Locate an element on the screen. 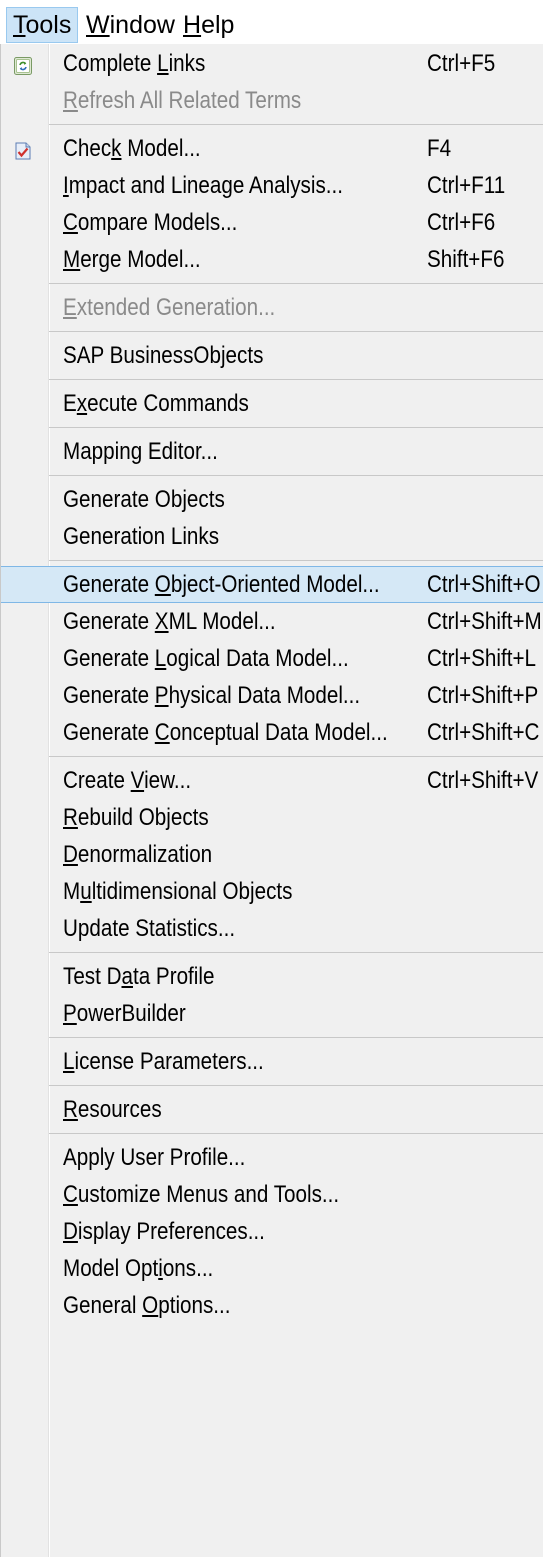 This screenshot has width=543, height=1557. menu-item-refresh-all-related-terms: Refresh All Related Terms is located at coordinates (272, 100).